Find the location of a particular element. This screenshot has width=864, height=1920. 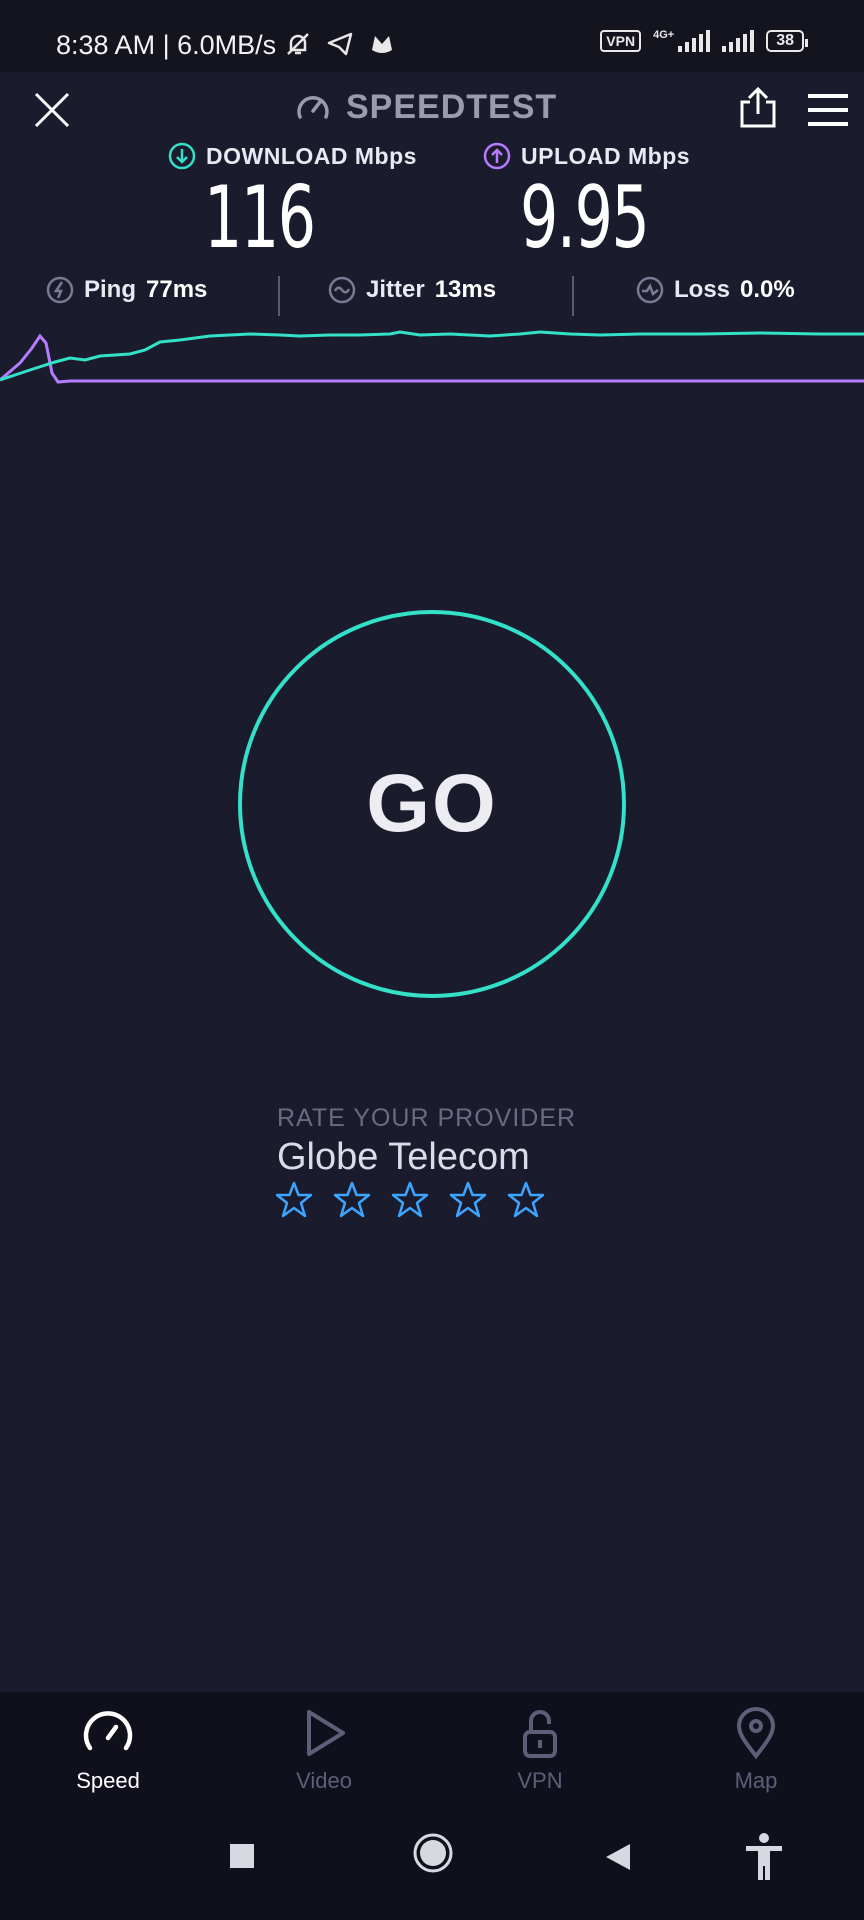

status-time: 8:38 AM | 6.0MB/s is located at coordinates (166, 45).